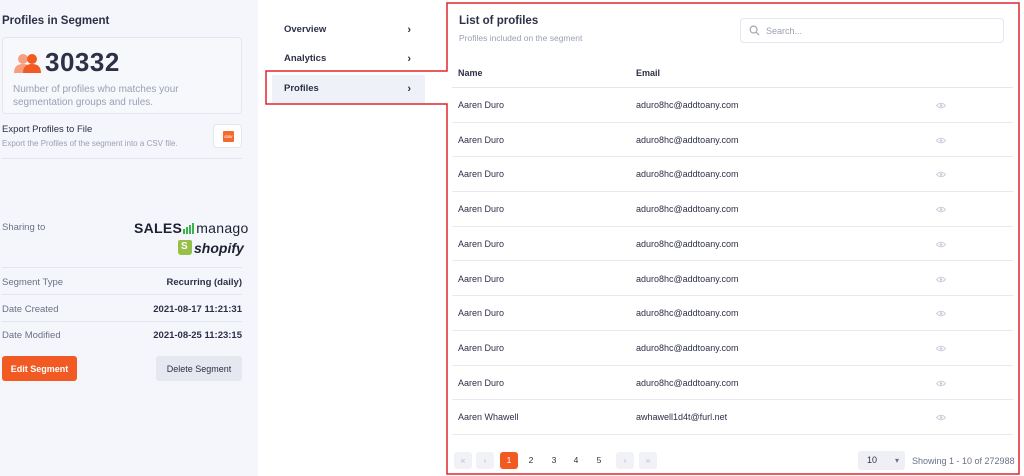 The height and width of the screenshot is (476, 1024). Describe the element at coordinates (499, 21) in the screenshot. I see `list-title: List of profiles` at that location.